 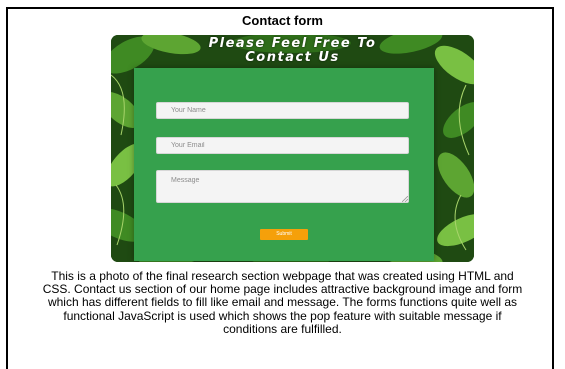 I want to click on message-textarea, so click(x=282, y=186).